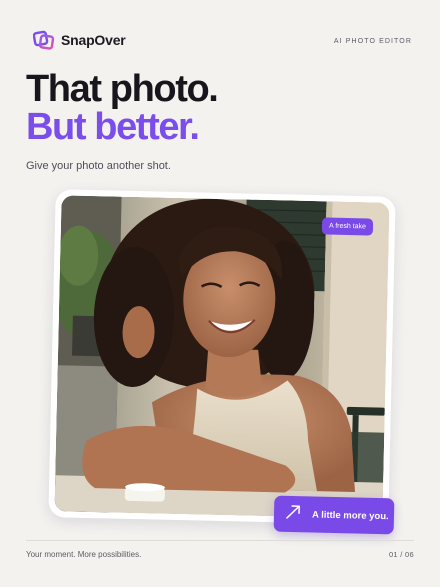 This screenshot has width=440, height=587. What do you see at coordinates (401, 554) in the screenshot?
I see `page-indicator: 01 / 06` at bounding box center [401, 554].